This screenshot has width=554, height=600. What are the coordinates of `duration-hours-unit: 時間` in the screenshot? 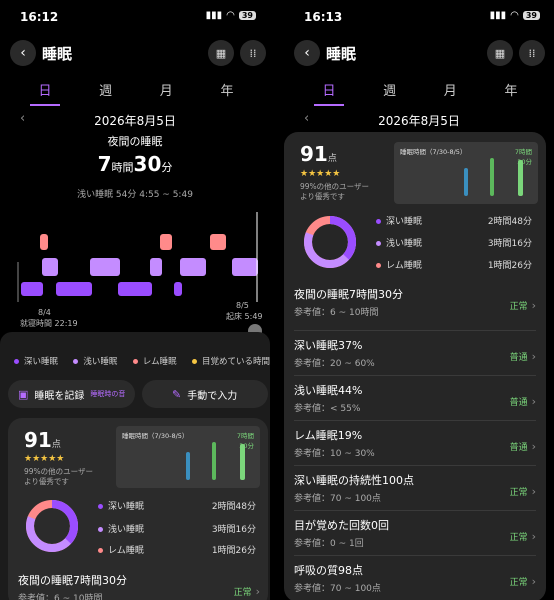 It's located at (122, 167).